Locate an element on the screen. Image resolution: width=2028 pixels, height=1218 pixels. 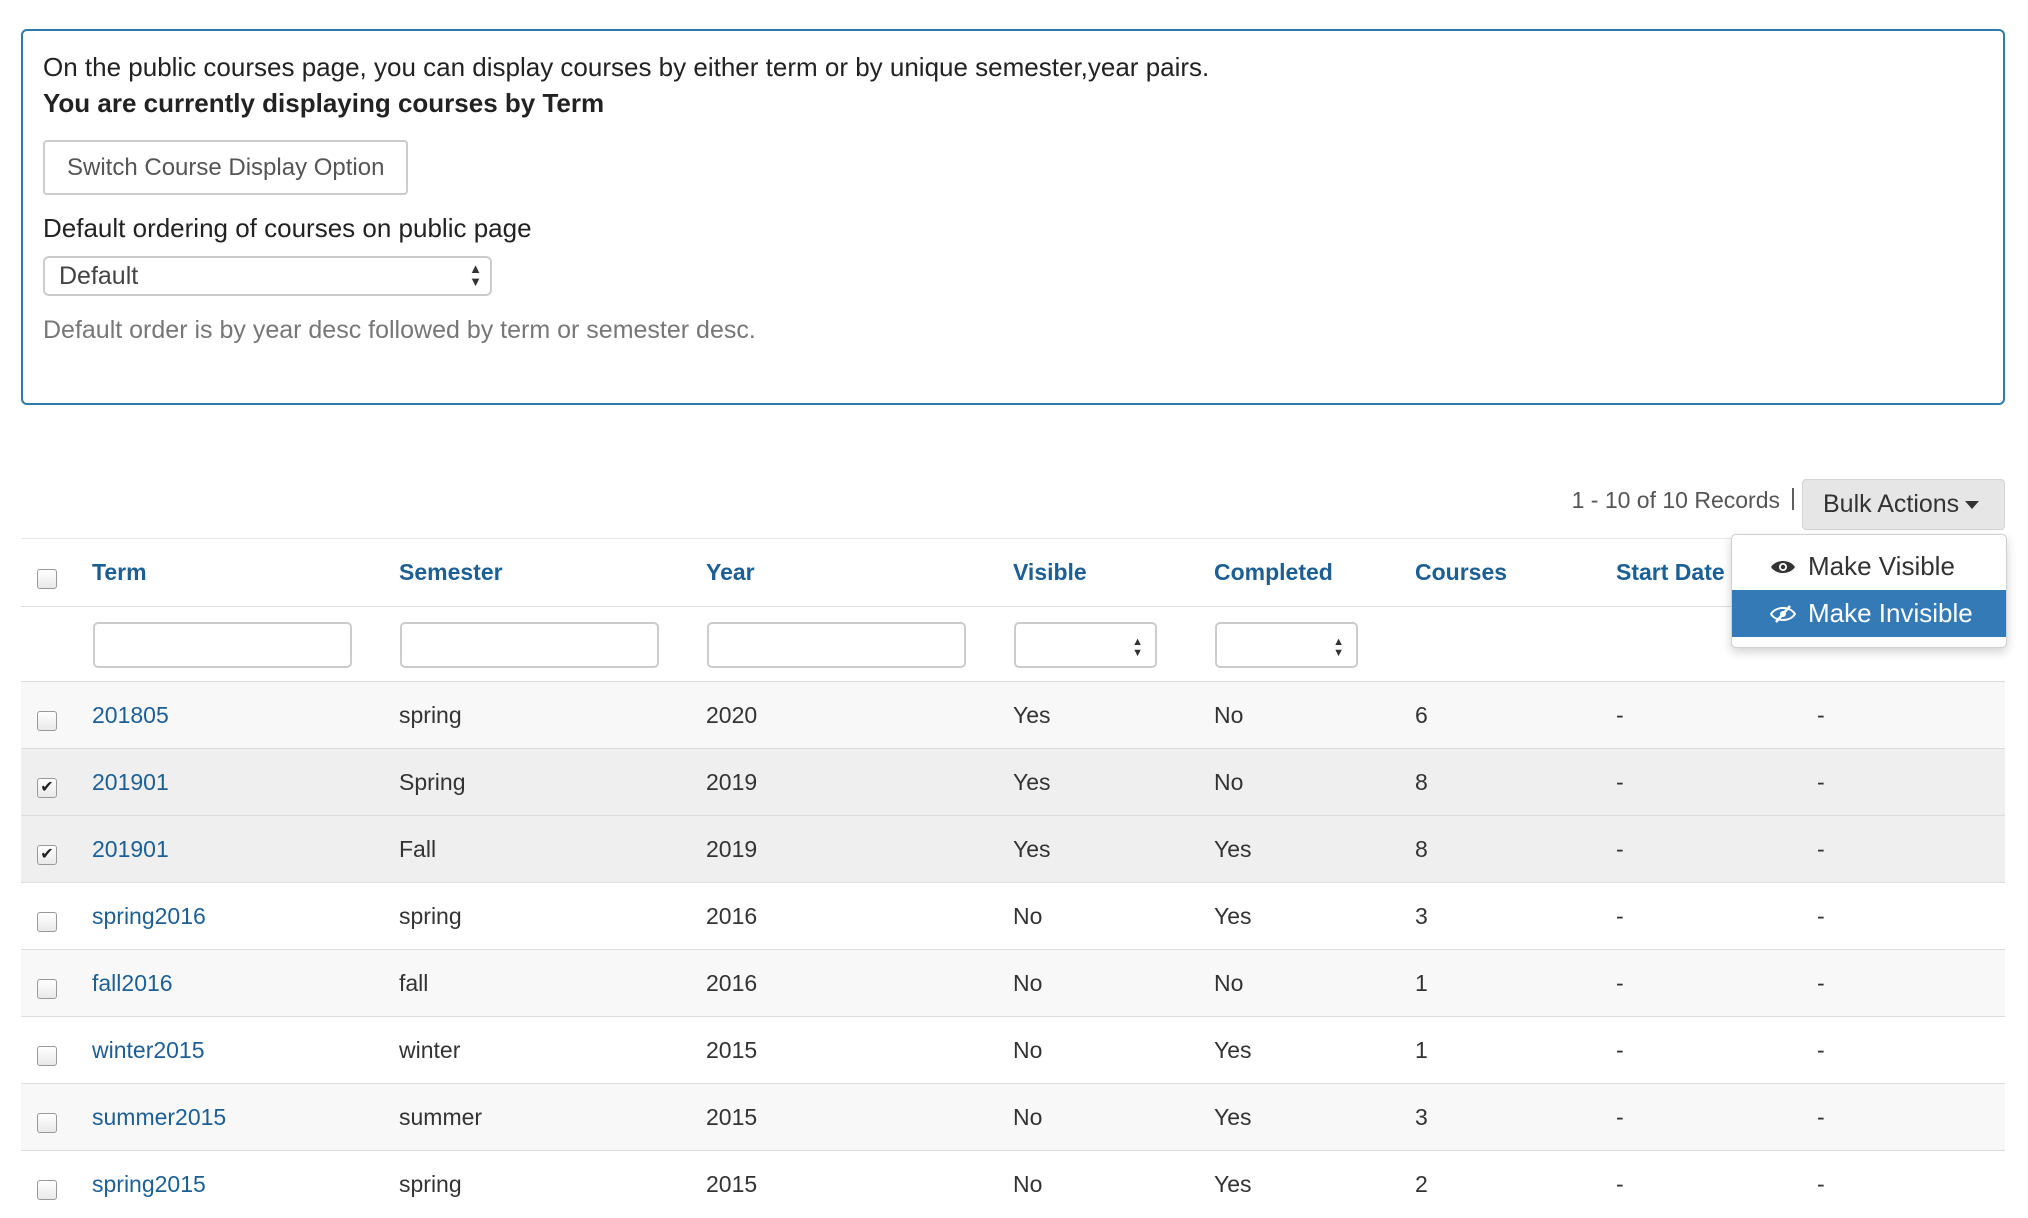
term-cell: summer2015 is located at coordinates (159, 1117).